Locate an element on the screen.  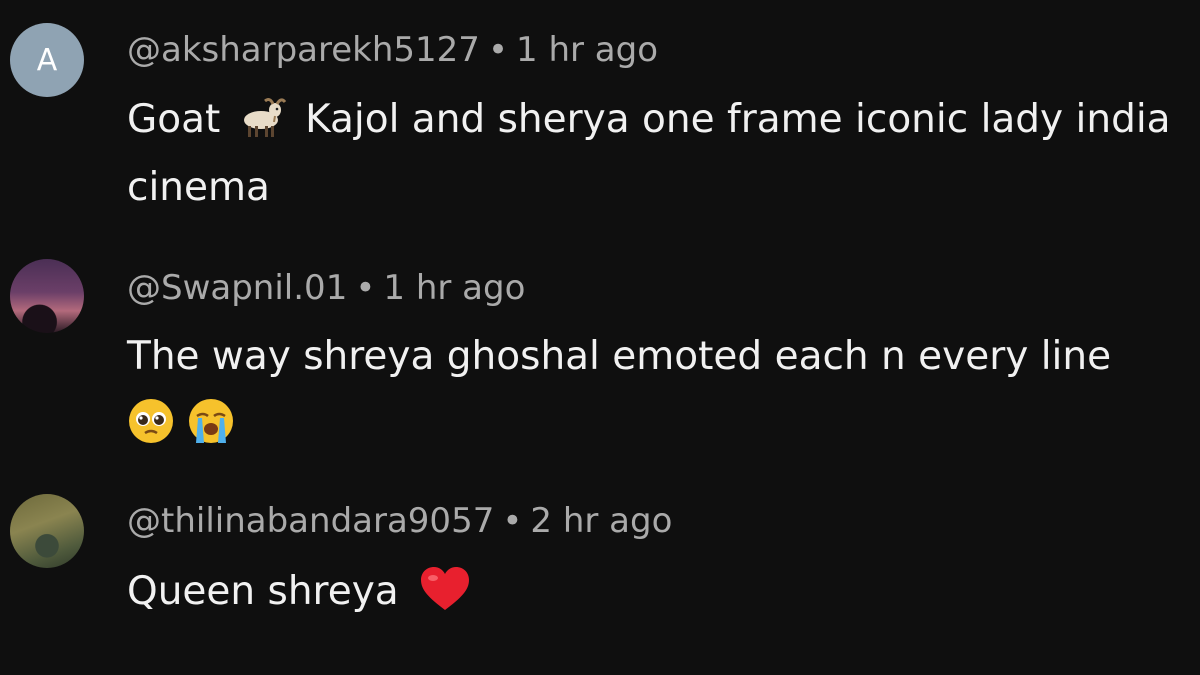
goat-emoji-icon is located at coordinates (264, 117).